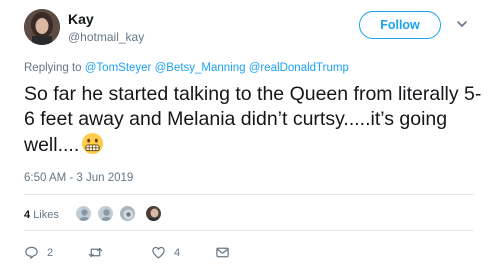  Describe the element at coordinates (106, 37) in the screenshot. I see `user-handle: @hotmail_kay` at that location.